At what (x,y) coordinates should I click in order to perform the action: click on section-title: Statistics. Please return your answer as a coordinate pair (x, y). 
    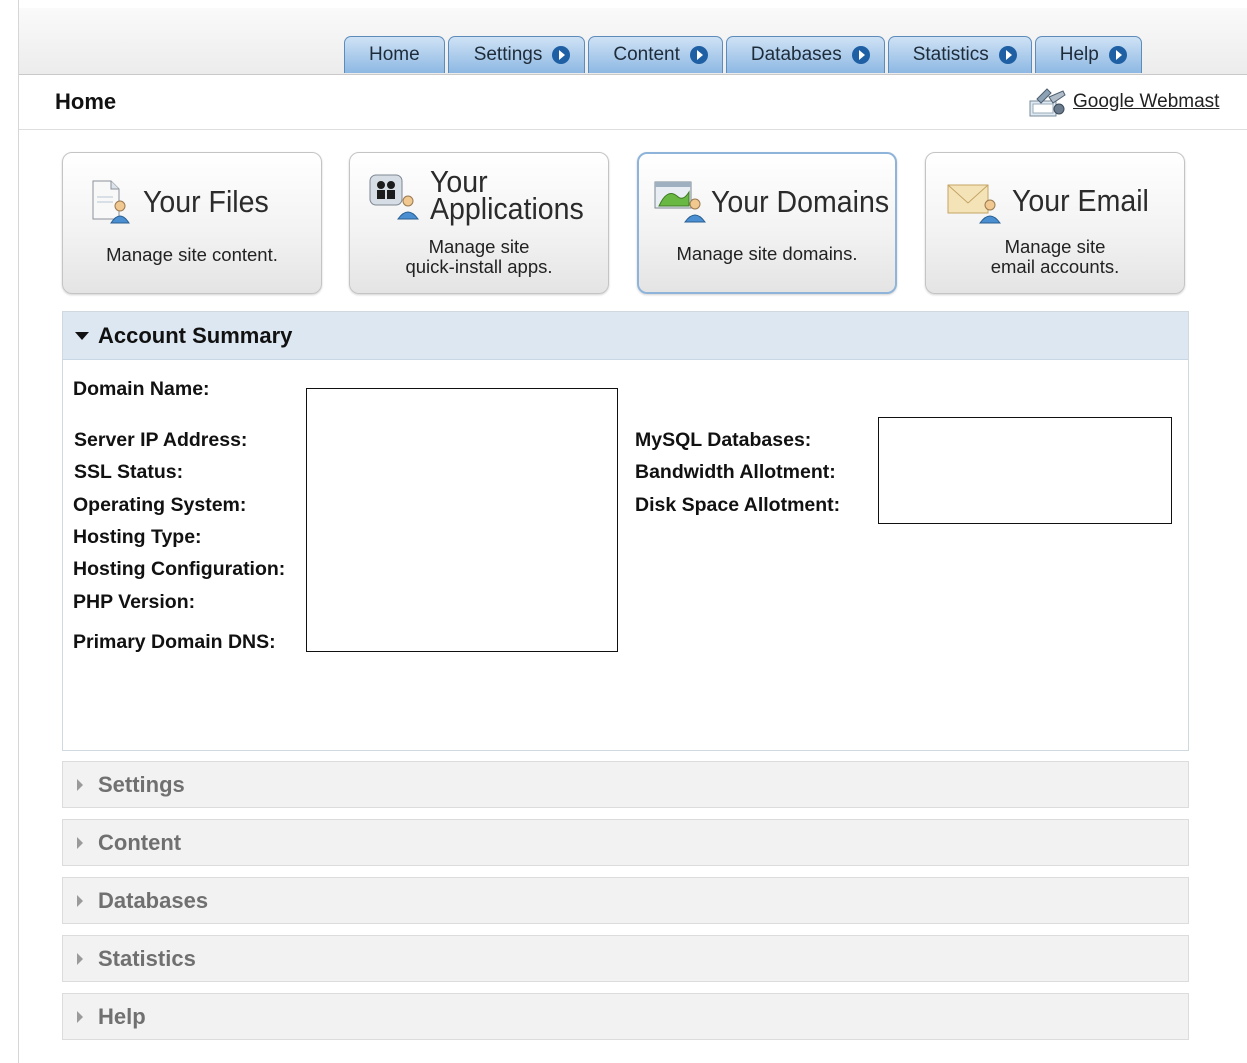
    Looking at the image, I should click on (147, 958).